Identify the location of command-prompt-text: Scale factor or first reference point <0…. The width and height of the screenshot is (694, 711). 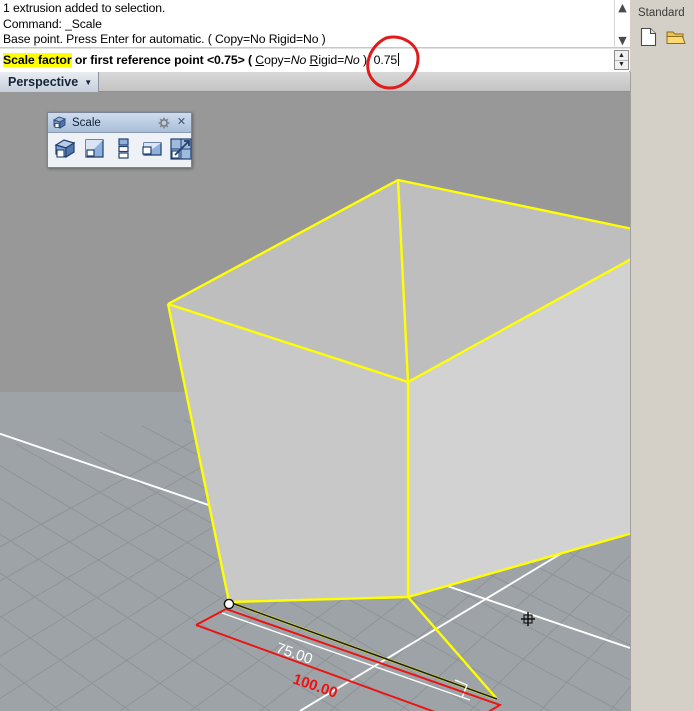
(200, 60).